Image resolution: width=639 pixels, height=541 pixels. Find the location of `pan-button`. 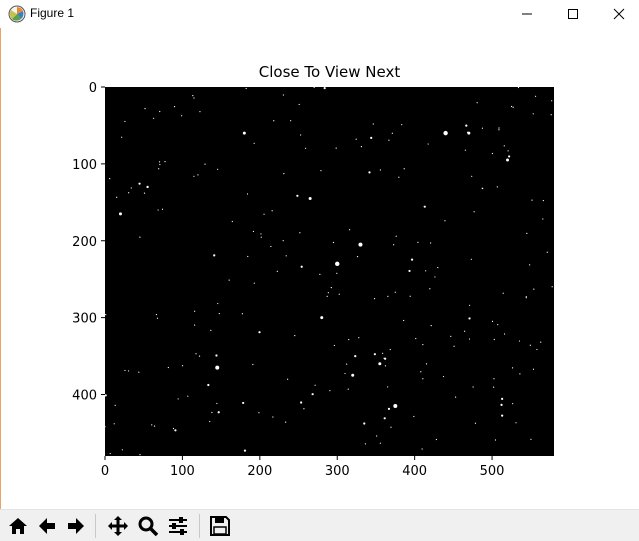

pan-button is located at coordinates (118, 526).